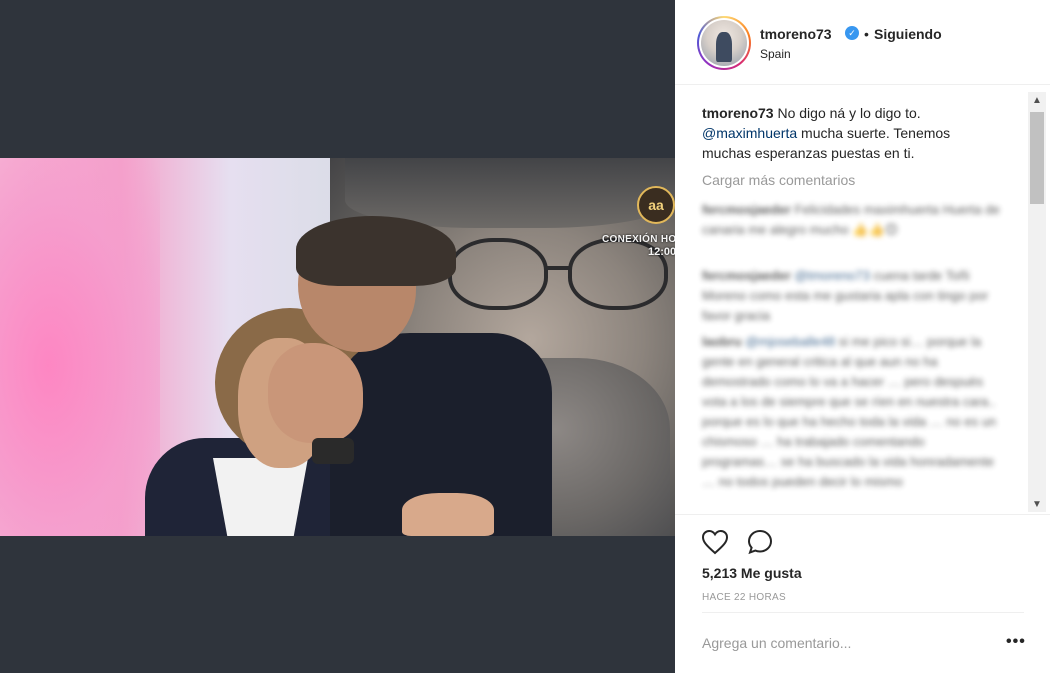  I want to click on avatar, so click(724, 43).